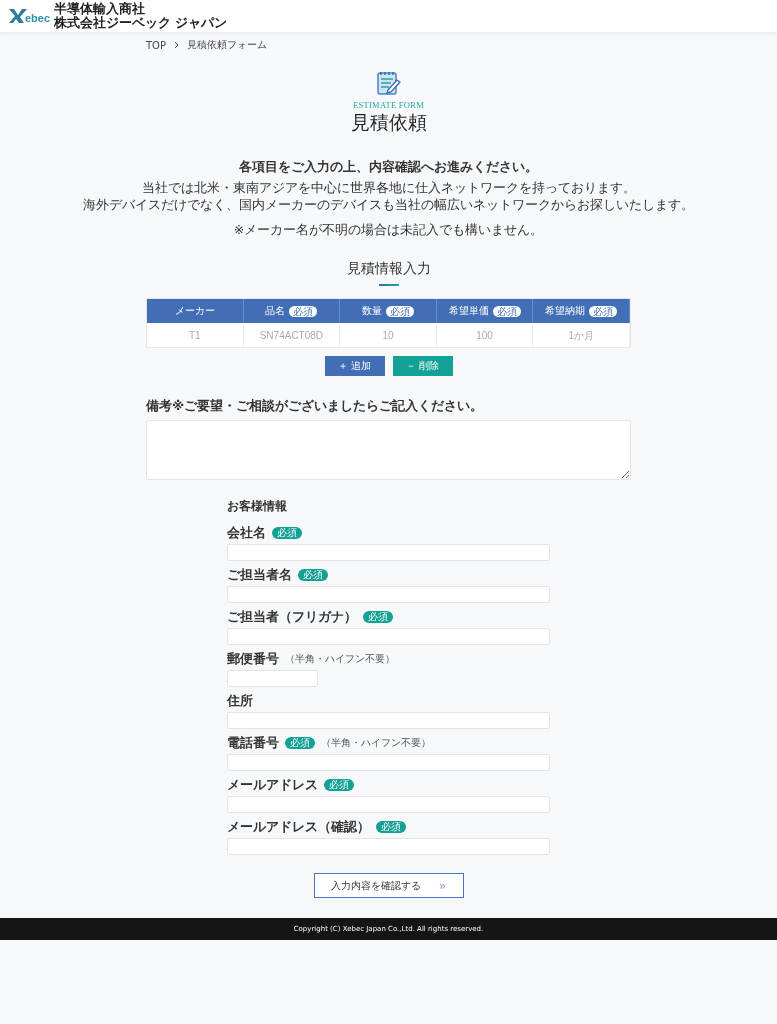 This screenshot has width=777, height=1024. Describe the element at coordinates (388, 885) in the screenshot. I see `confirm-button: 入力内容を確認する »` at that location.